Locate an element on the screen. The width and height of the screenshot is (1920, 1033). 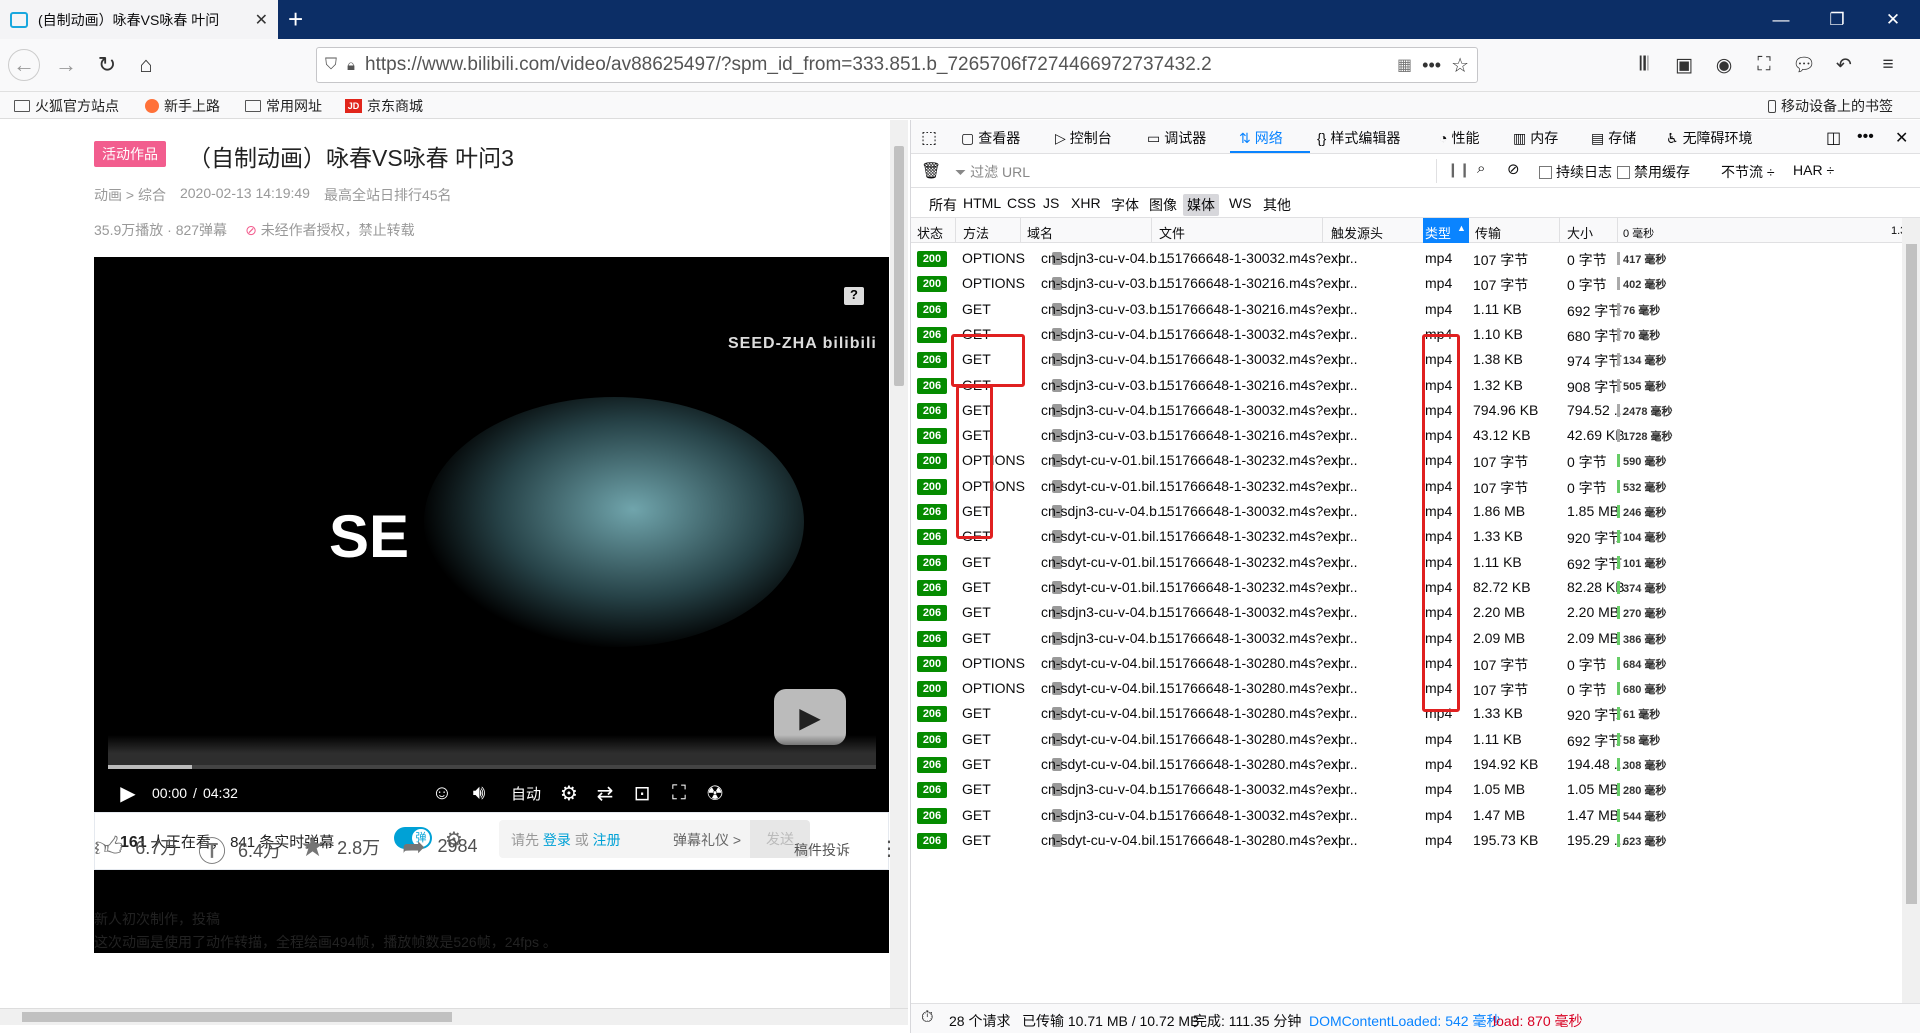
menu-icon: ≡ is located at coordinates (1888, 65).